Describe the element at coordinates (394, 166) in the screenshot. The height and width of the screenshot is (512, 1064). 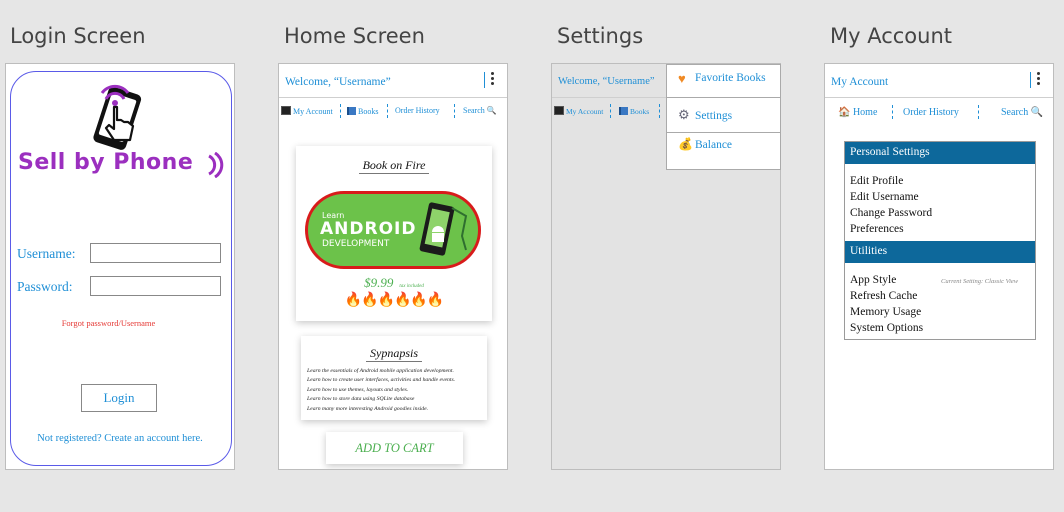
I see `book-title: Book on Fire` at that location.